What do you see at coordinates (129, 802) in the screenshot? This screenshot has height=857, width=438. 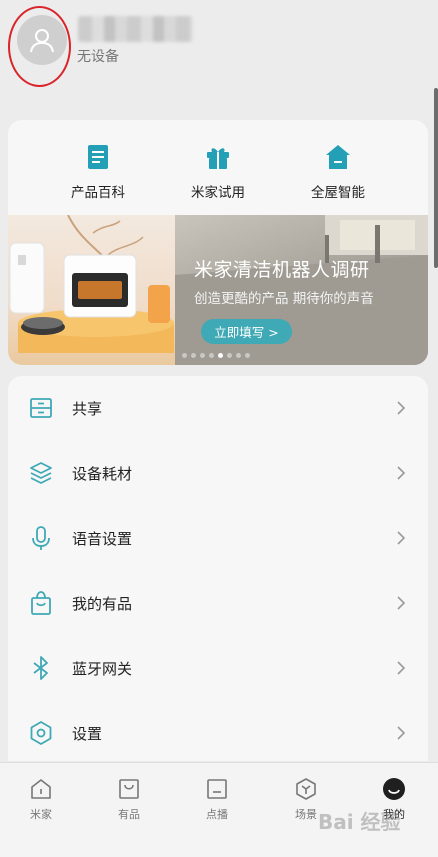 I see `nav-tab-youpin: 有品` at bounding box center [129, 802].